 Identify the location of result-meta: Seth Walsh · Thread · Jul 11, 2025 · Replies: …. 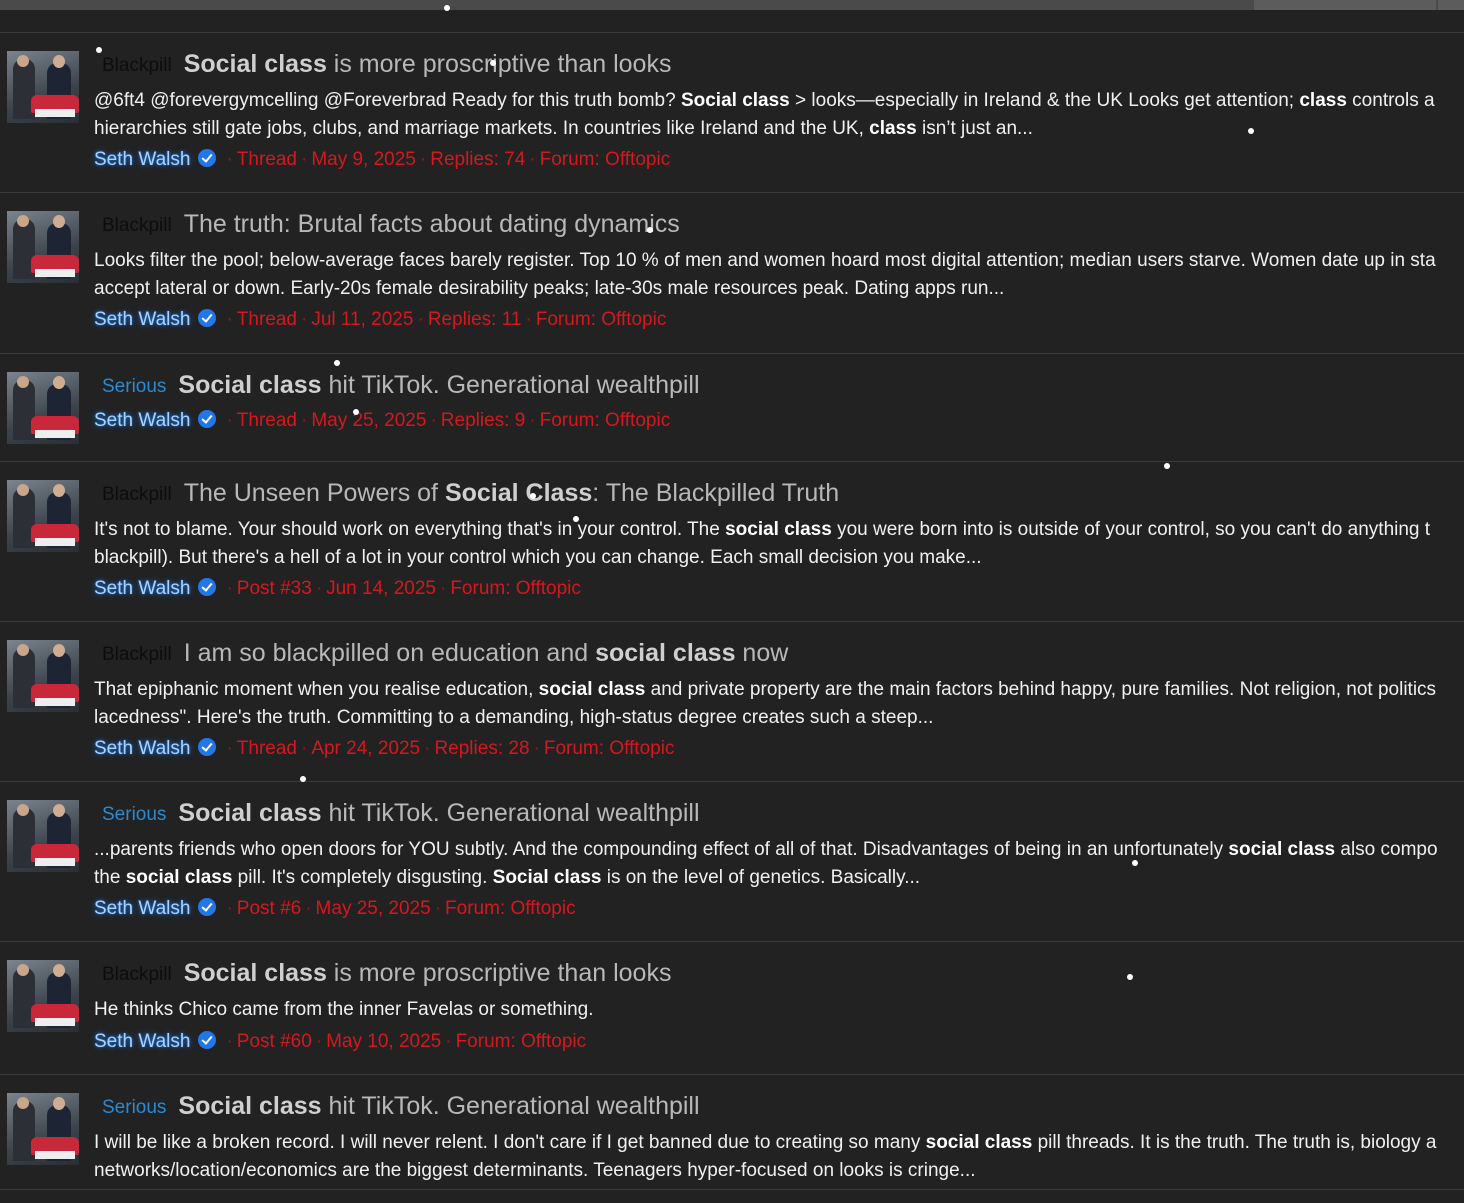
(380, 320).